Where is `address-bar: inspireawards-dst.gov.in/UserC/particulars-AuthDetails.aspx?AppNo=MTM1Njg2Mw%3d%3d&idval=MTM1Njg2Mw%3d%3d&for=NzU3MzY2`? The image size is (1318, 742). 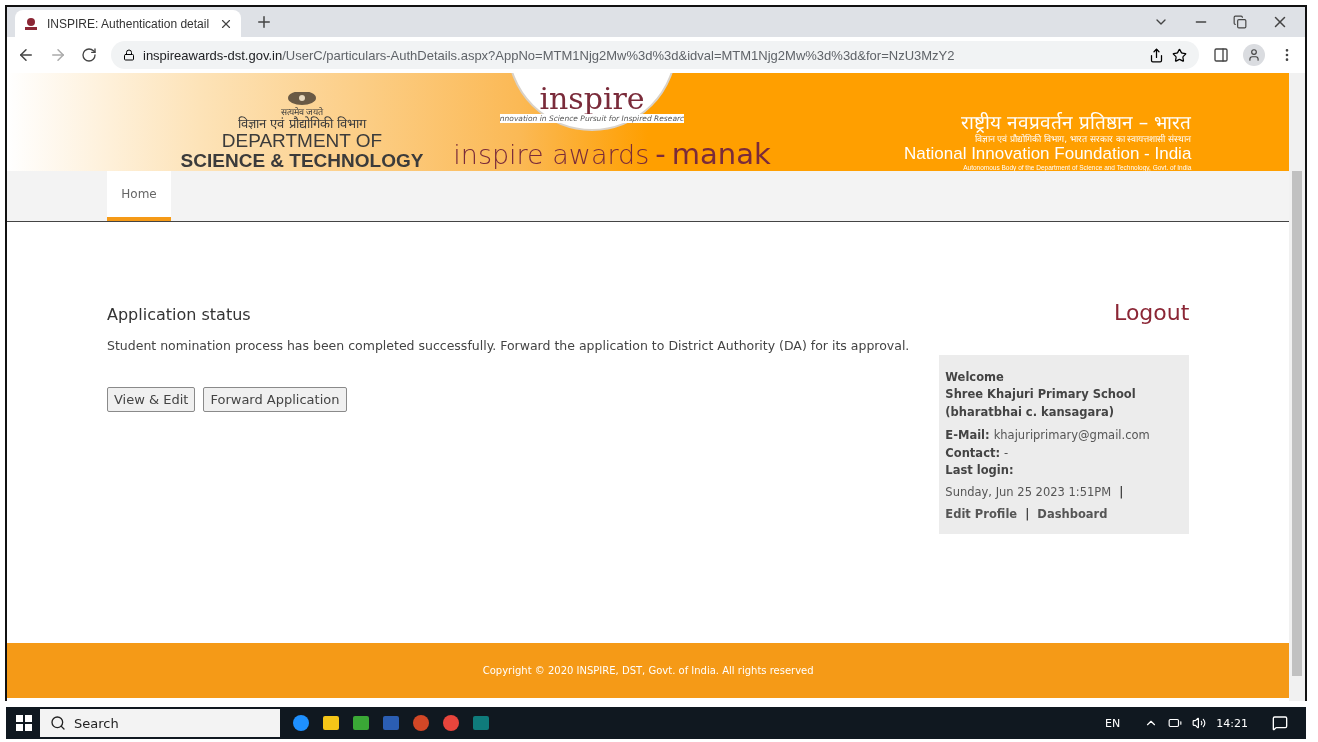
address-bar: inspireawards-dst.gov.in/UserC/particulars-AuthDetails.aspx?AppNo=MTM1Njg2Mw%3d%3d&idval=MTM1Njg2Mw%3d%3d&for=NzU3MzY2 is located at coordinates (655, 55).